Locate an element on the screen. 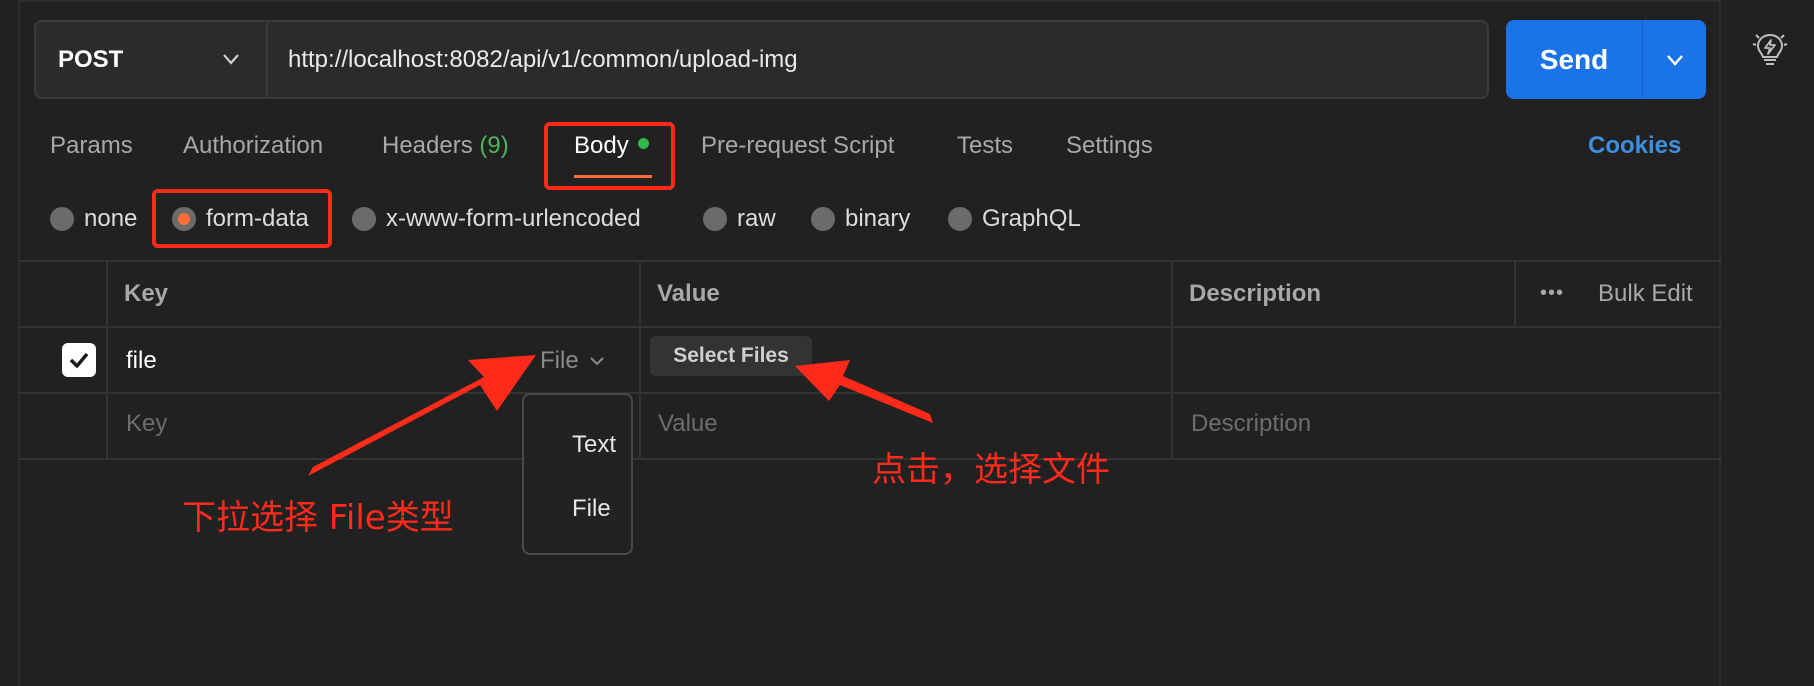 Image resolution: width=1814 pixels, height=686 pixels. annotation-arrows is located at coordinates (620, 415).